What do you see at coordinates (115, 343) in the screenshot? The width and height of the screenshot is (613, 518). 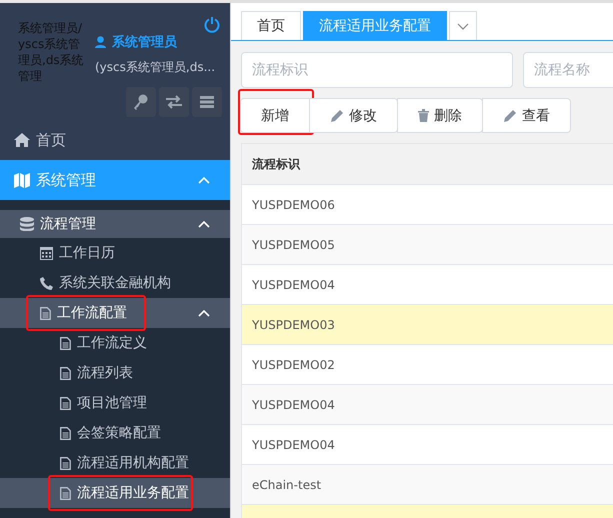 I see `nav-item: 工作流定义` at bounding box center [115, 343].